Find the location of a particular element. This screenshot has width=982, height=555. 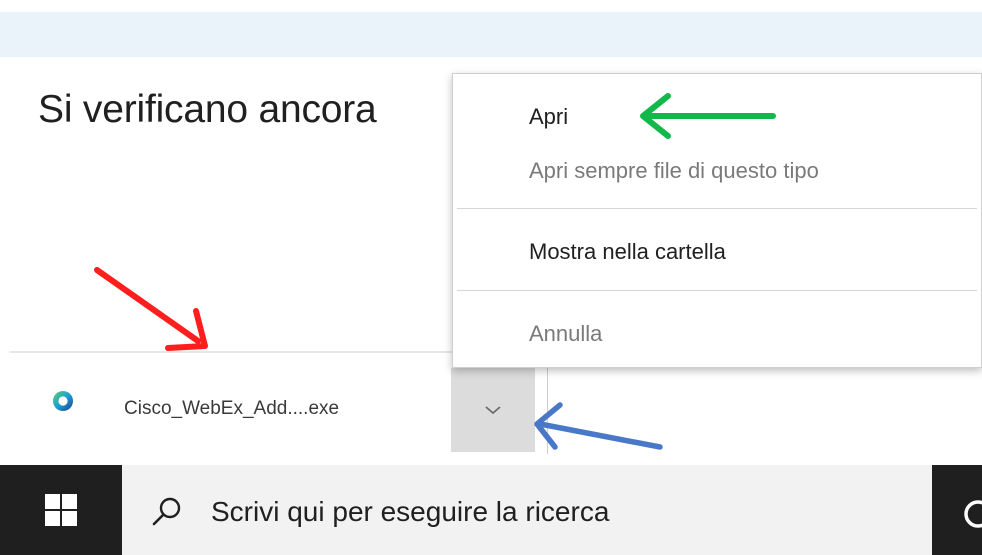

shelf-separator is located at coordinates (547, 411).